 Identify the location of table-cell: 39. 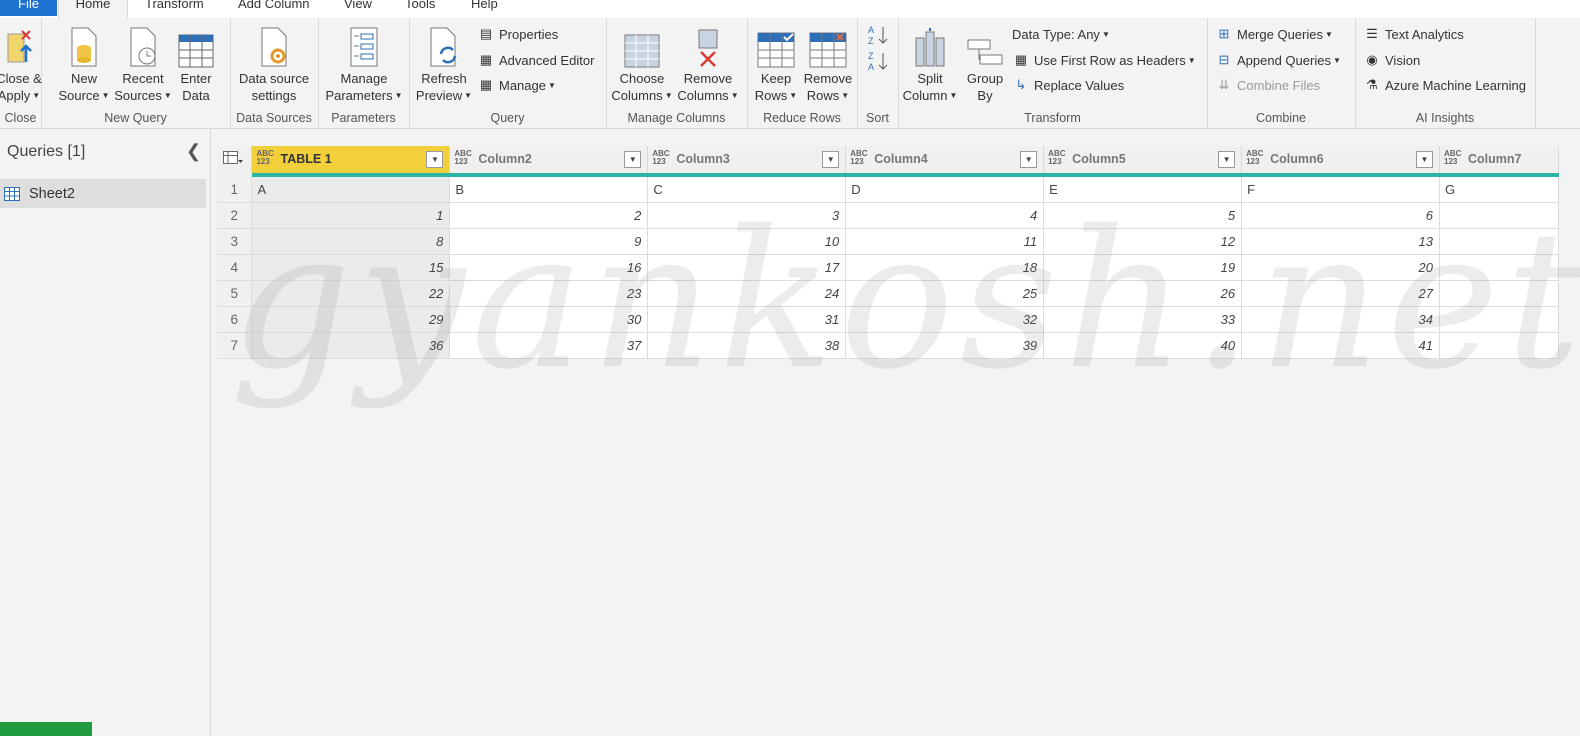
(945, 345).